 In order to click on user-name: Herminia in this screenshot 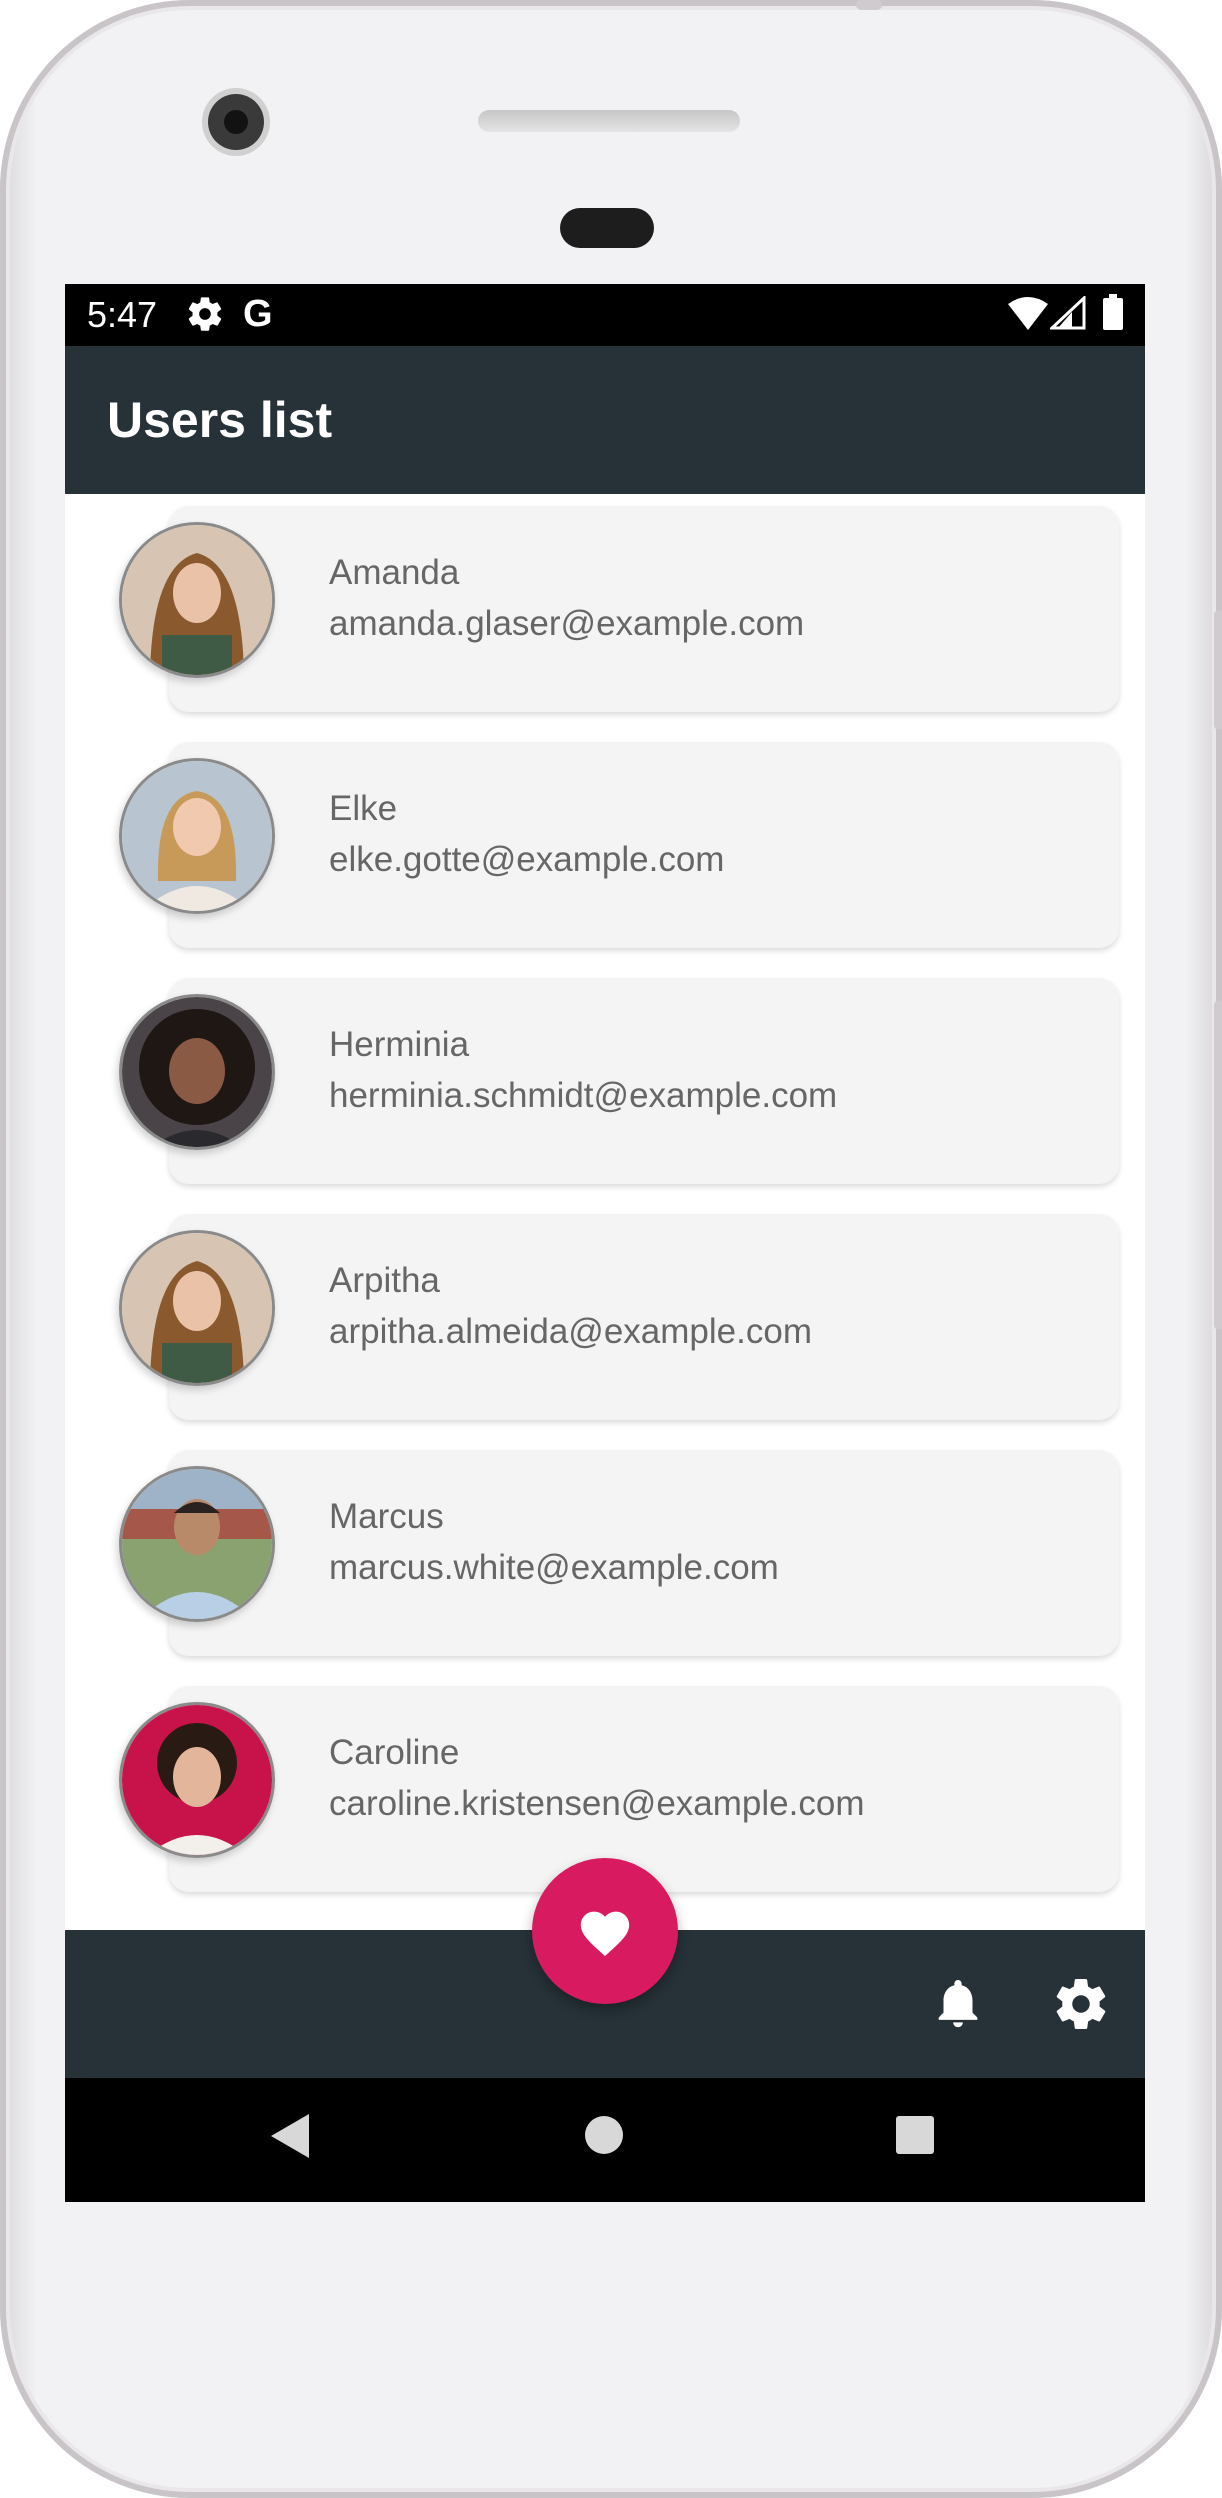, I will do `click(399, 1044)`.